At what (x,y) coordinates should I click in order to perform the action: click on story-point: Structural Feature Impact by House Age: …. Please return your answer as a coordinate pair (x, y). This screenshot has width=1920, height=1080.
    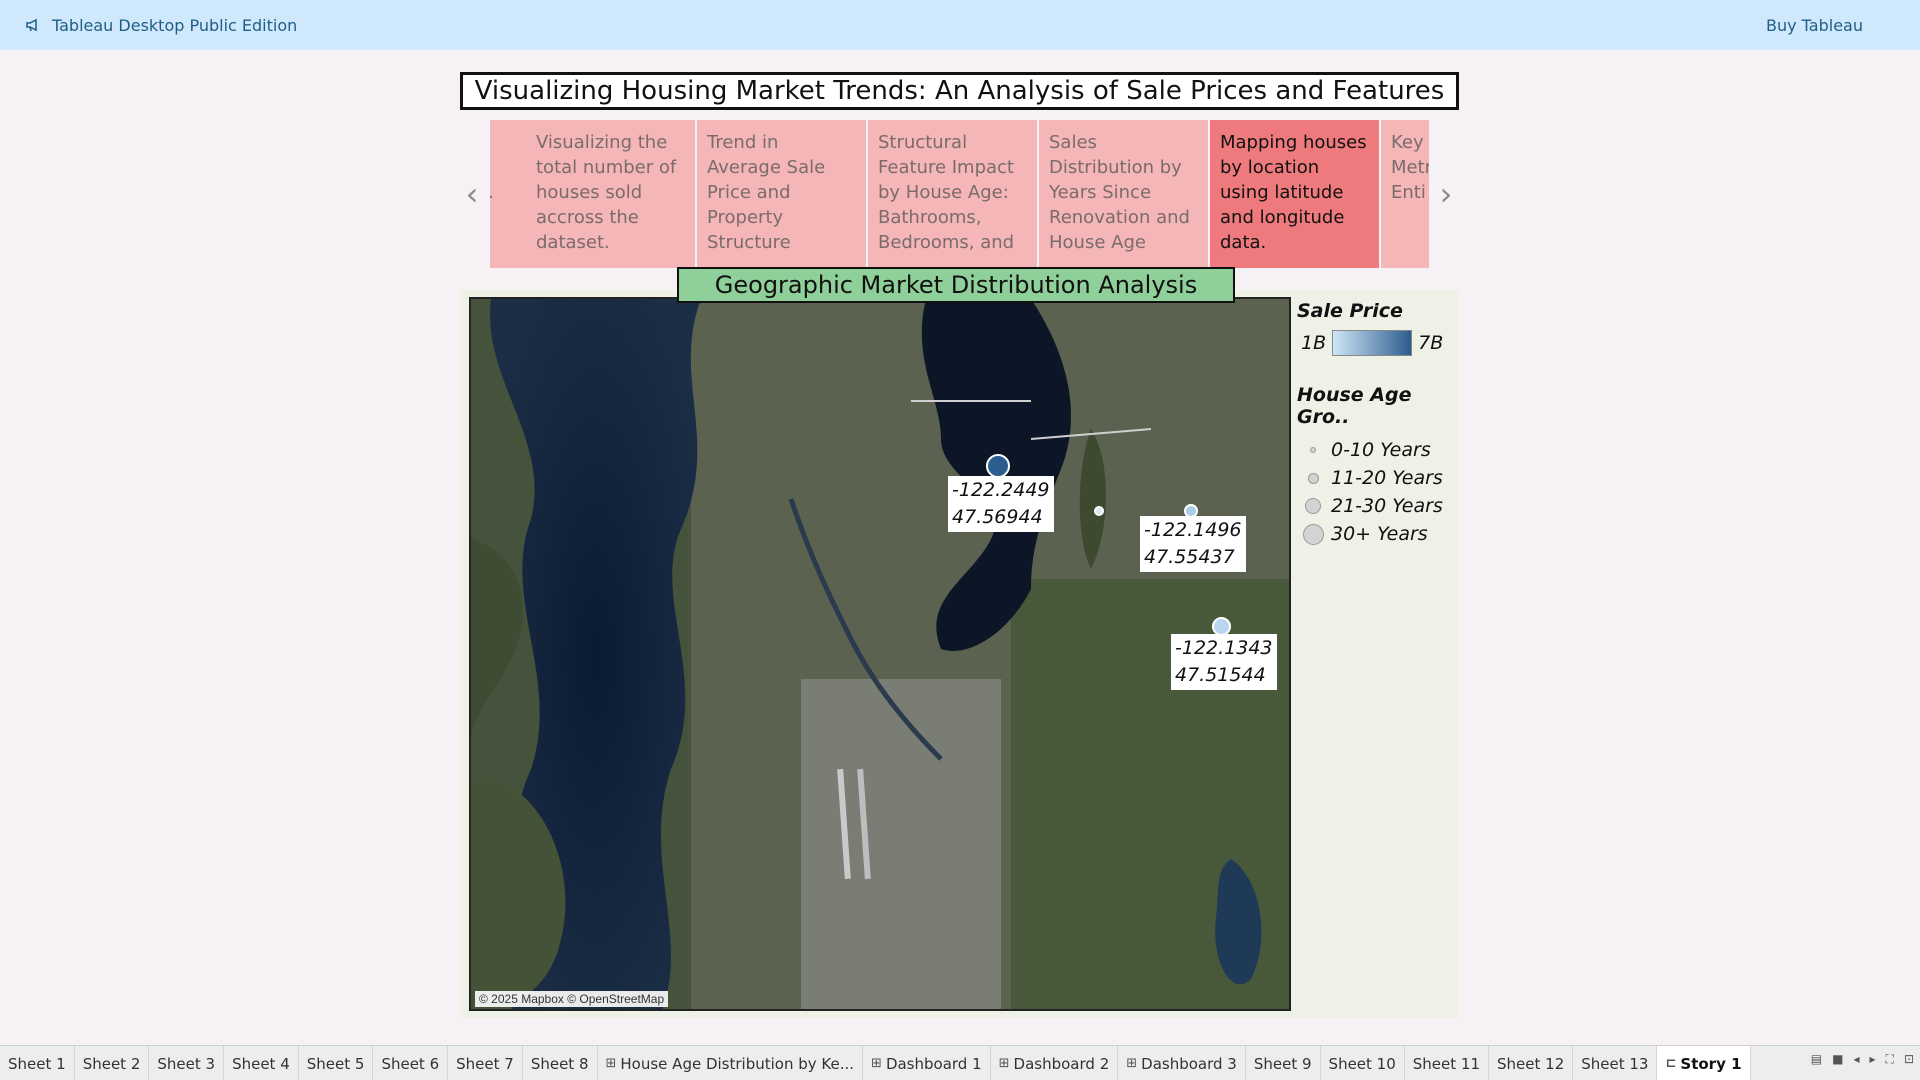
    Looking at the image, I should click on (952, 194).